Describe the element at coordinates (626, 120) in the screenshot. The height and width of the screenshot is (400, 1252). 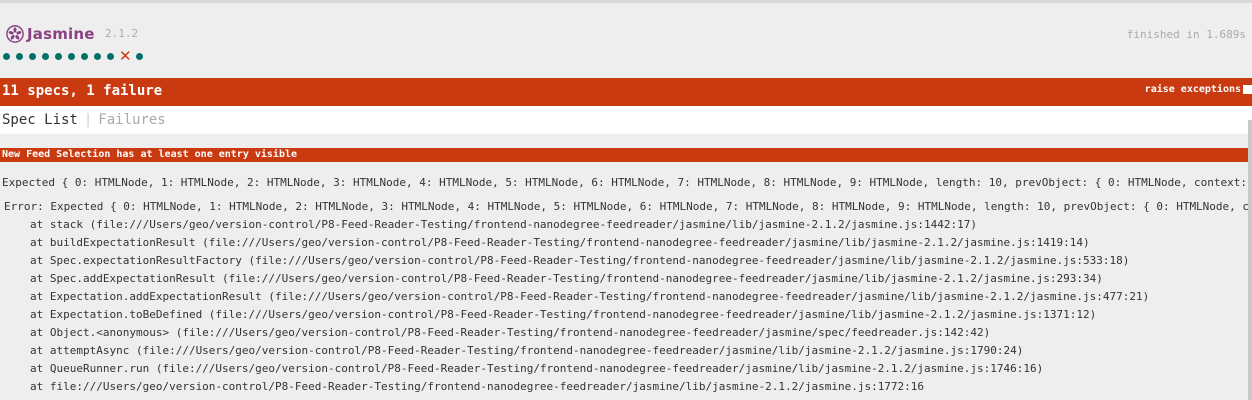
I see `results-menu: Spec List | Failures` at that location.